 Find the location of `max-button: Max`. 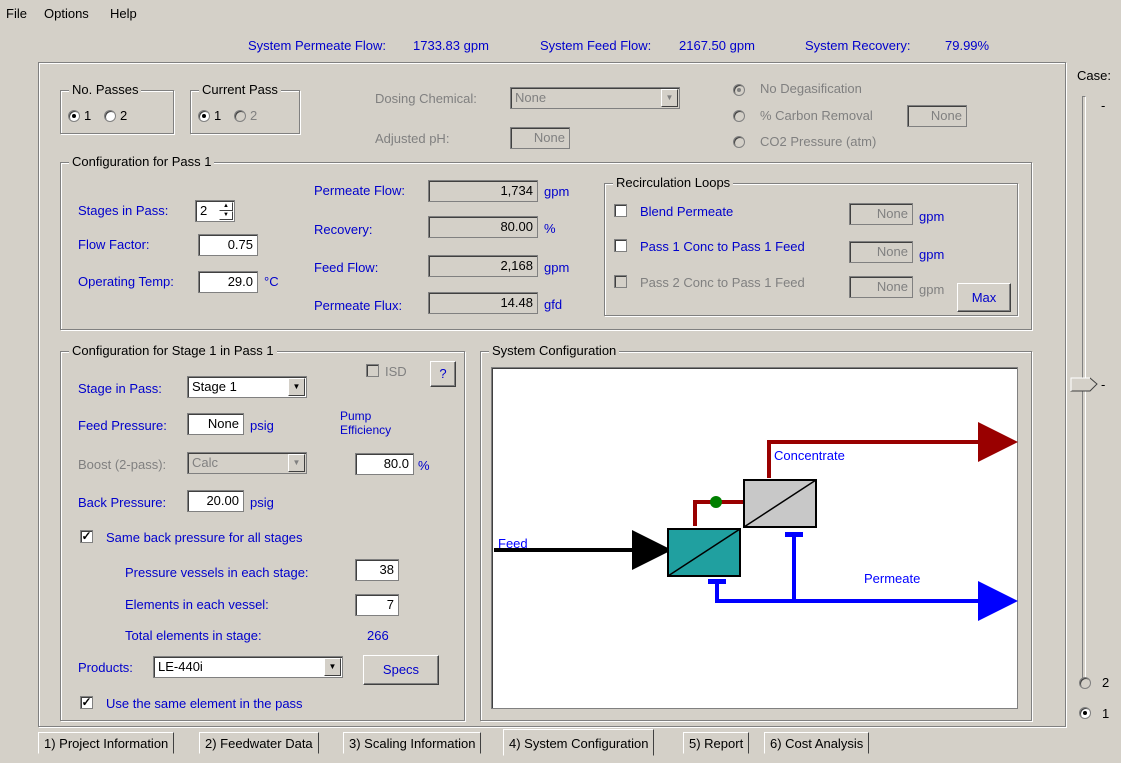

max-button: Max is located at coordinates (984, 297).